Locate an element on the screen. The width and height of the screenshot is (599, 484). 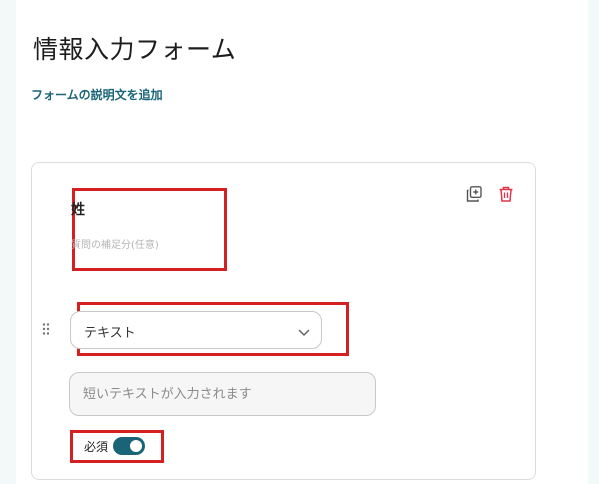
highlight-box-question-title is located at coordinates (149, 229).